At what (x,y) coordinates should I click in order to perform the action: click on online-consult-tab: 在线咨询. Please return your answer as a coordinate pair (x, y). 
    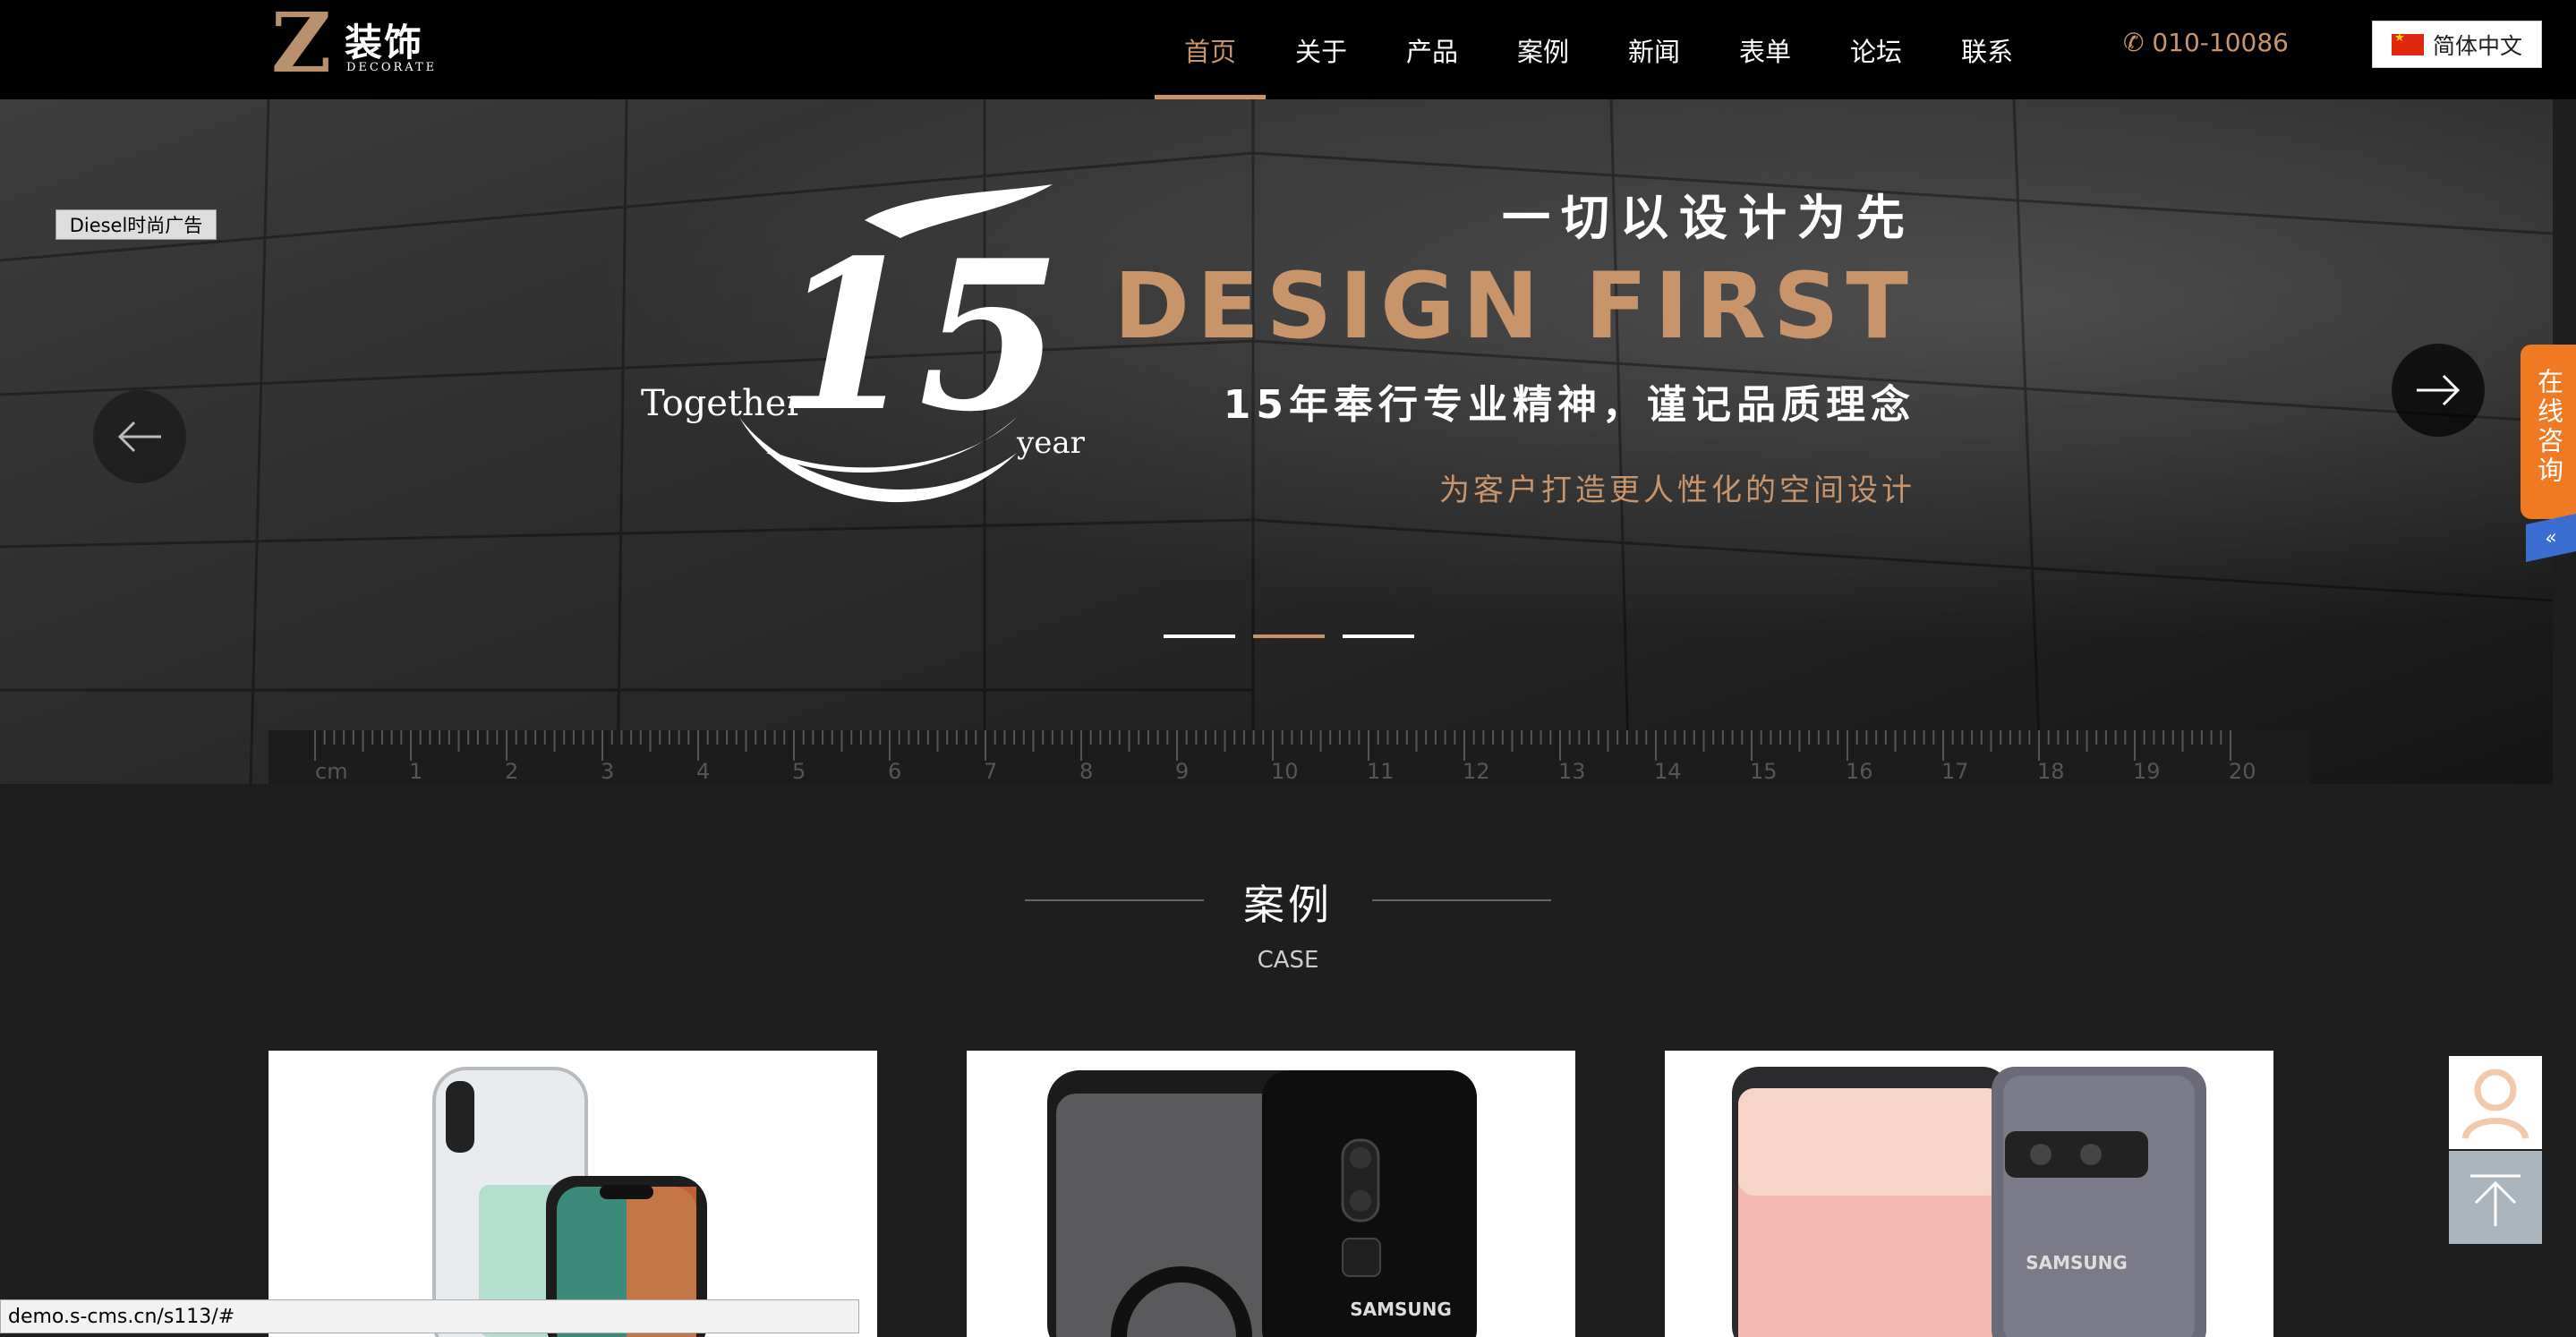
    Looking at the image, I should click on (2548, 432).